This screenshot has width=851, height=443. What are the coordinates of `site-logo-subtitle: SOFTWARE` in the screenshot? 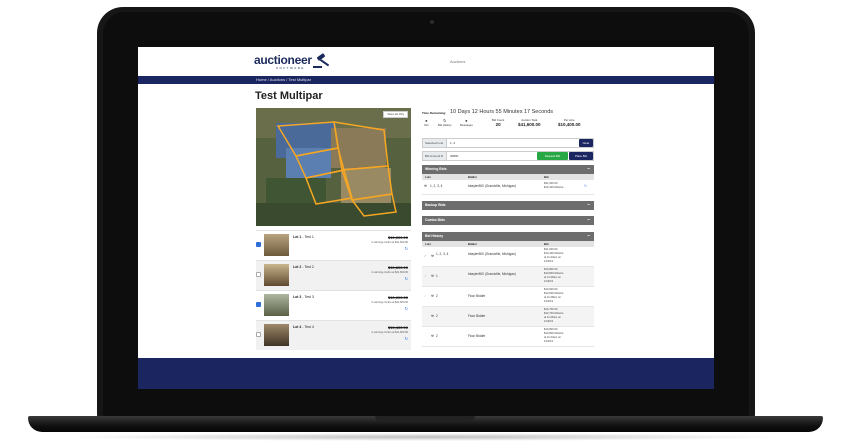 It's located at (290, 68).